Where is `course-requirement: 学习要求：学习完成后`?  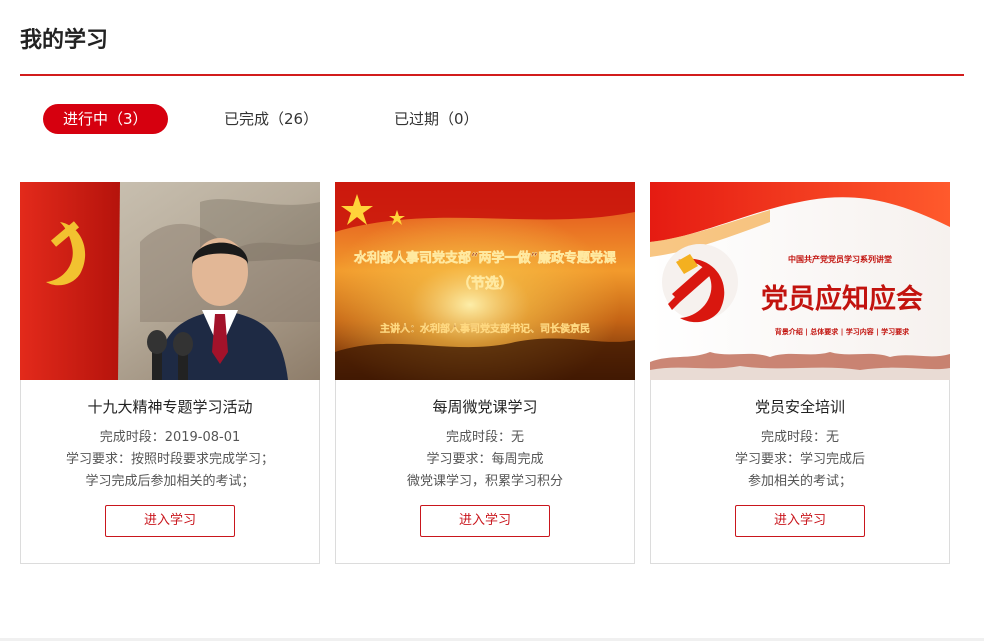 course-requirement: 学习要求：学习完成后 is located at coordinates (799, 459).